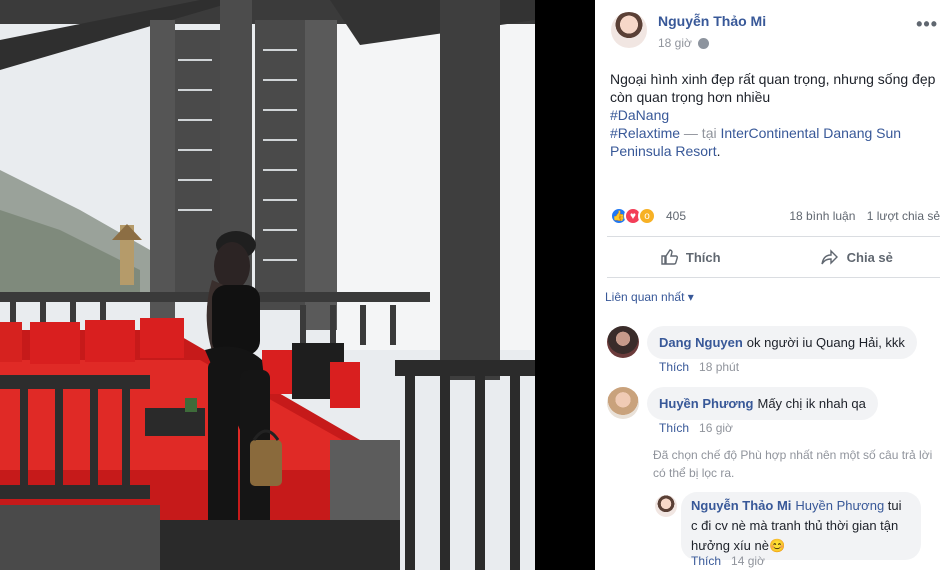  What do you see at coordinates (629, 30) in the screenshot?
I see `author-avatar` at bounding box center [629, 30].